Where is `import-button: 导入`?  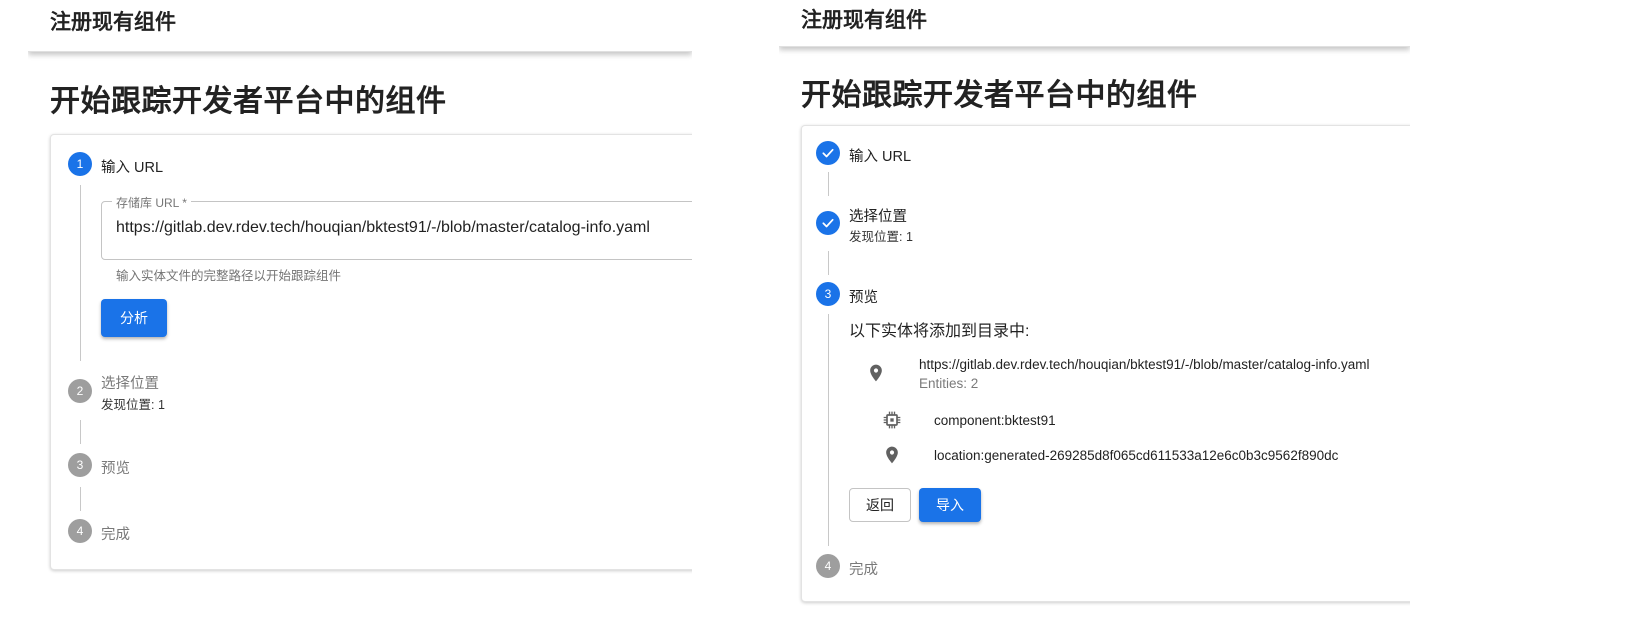
import-button: 导入 is located at coordinates (950, 505).